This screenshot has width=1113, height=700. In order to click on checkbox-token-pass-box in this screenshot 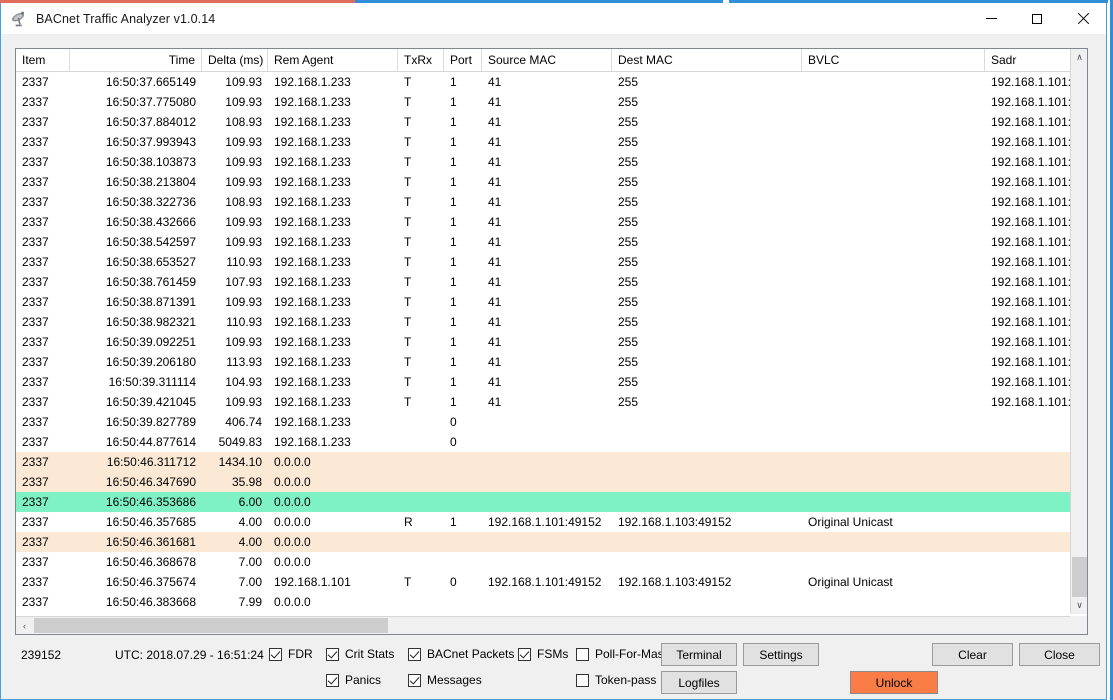, I will do `click(582, 680)`.